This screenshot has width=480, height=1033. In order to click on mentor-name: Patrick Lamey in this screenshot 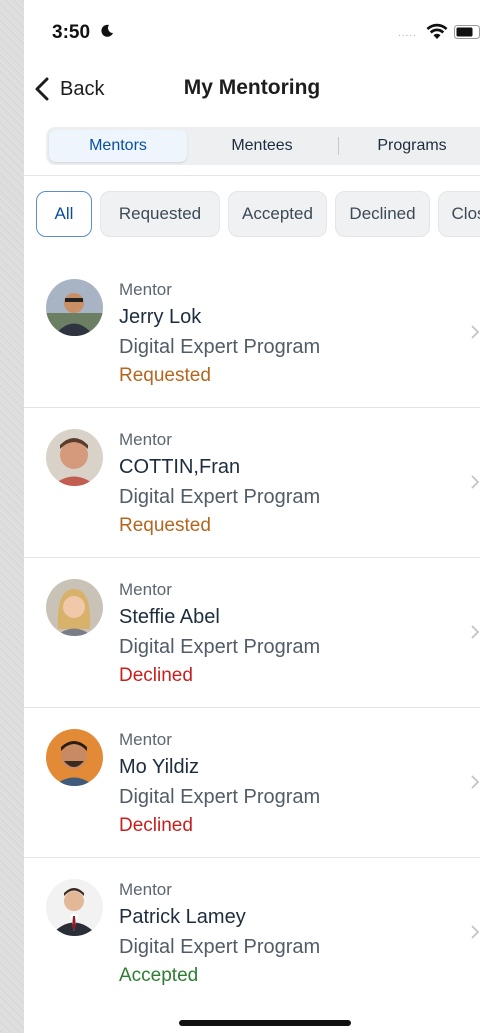, I will do `click(182, 917)`.